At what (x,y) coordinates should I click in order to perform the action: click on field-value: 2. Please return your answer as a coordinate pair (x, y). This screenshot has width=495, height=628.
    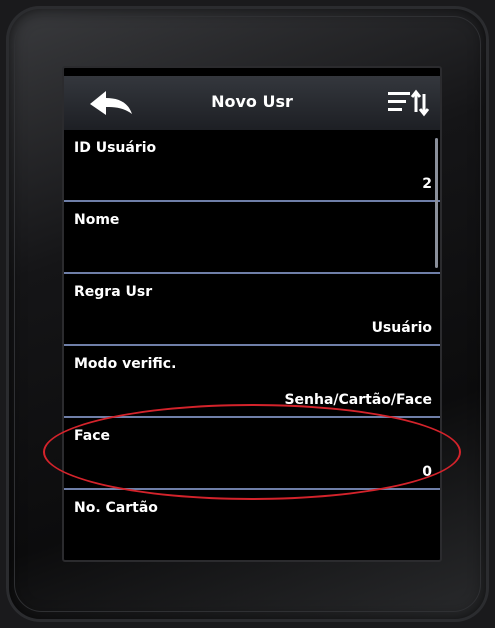
    Looking at the image, I should click on (427, 184).